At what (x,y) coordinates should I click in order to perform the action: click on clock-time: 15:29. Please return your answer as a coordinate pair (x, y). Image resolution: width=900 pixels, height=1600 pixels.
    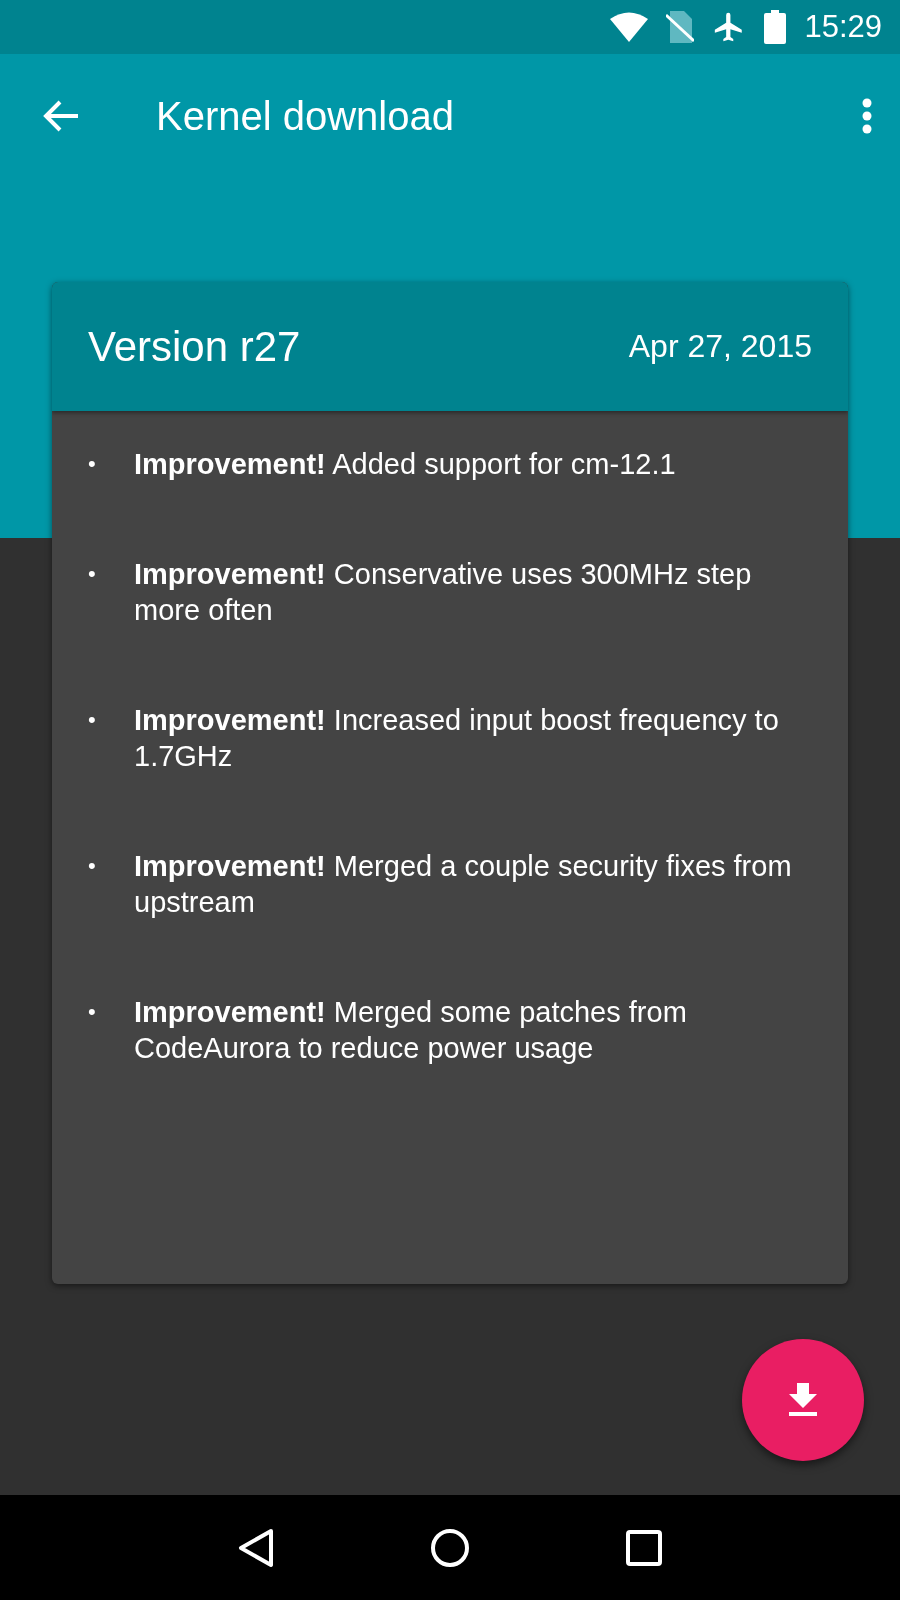
    Looking at the image, I should click on (843, 27).